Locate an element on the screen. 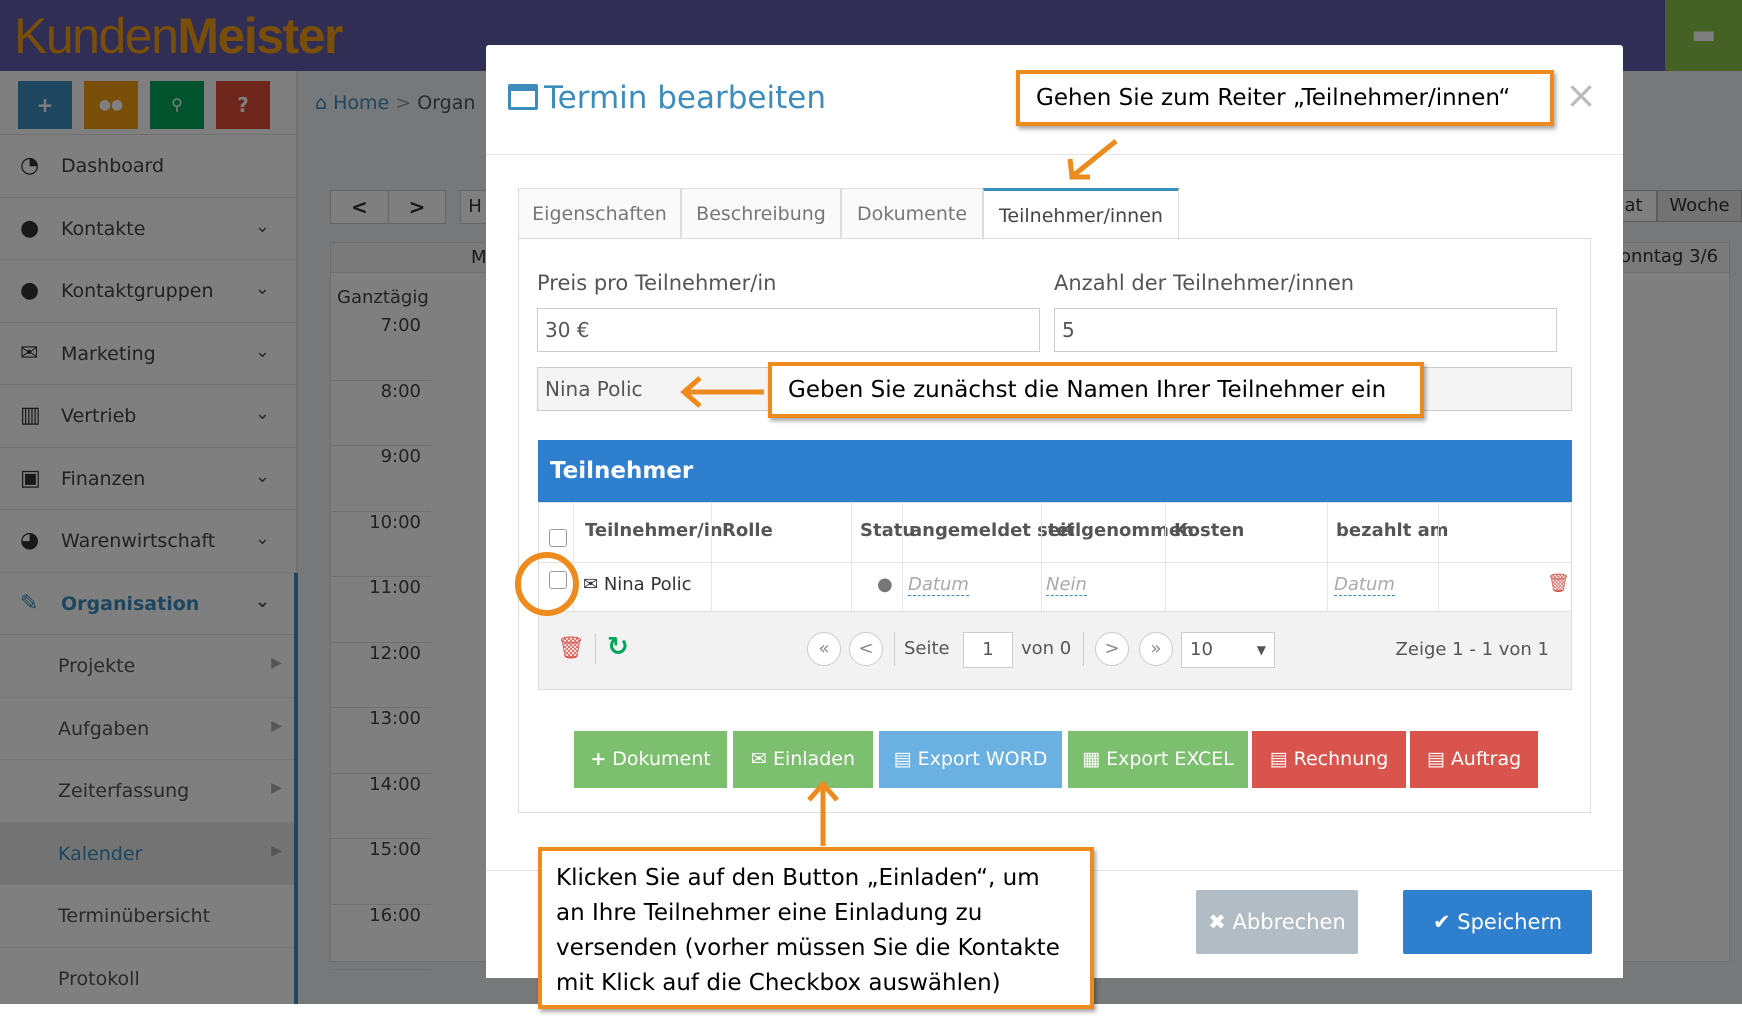 The height and width of the screenshot is (1029, 1742). tab-beschreibung: Beschreibung is located at coordinates (761, 213).